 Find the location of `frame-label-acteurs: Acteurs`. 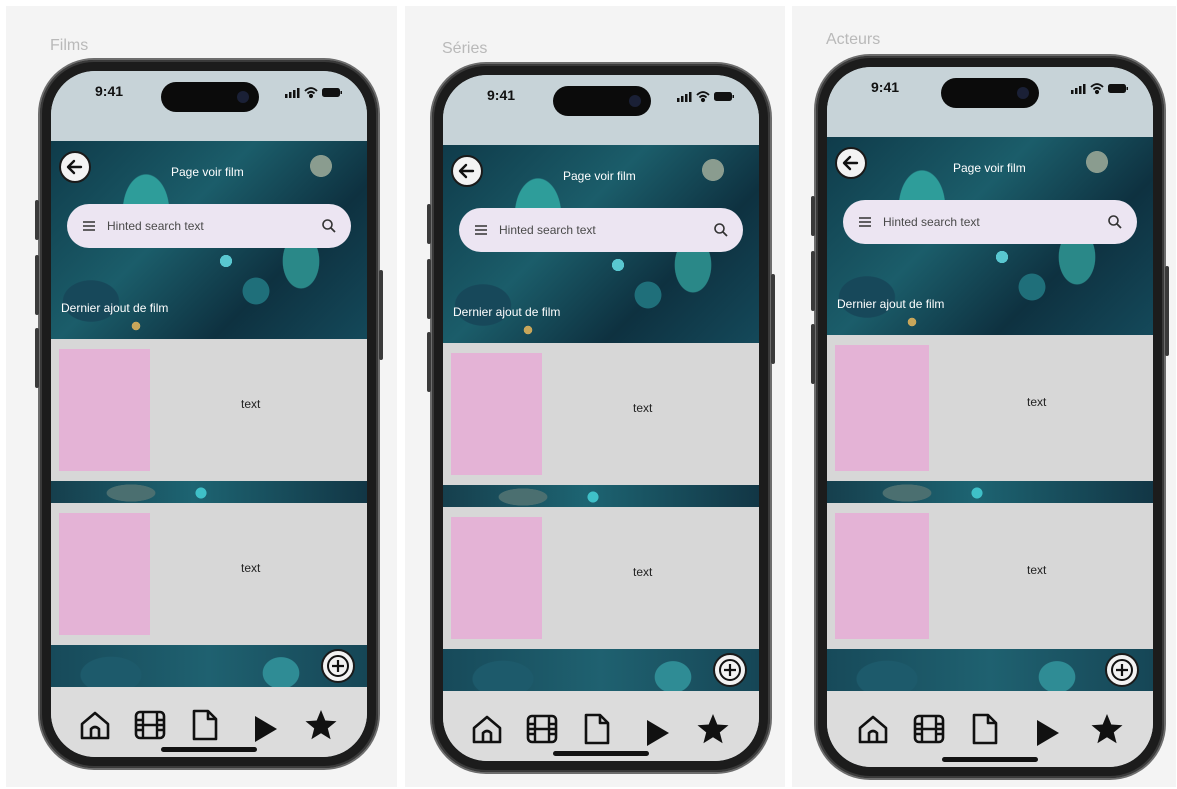

frame-label-acteurs: Acteurs is located at coordinates (853, 39).